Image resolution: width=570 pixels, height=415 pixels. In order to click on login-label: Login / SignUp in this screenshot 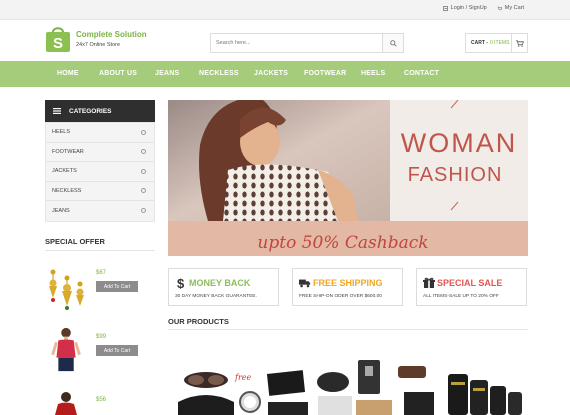, I will do `click(468, 8)`.